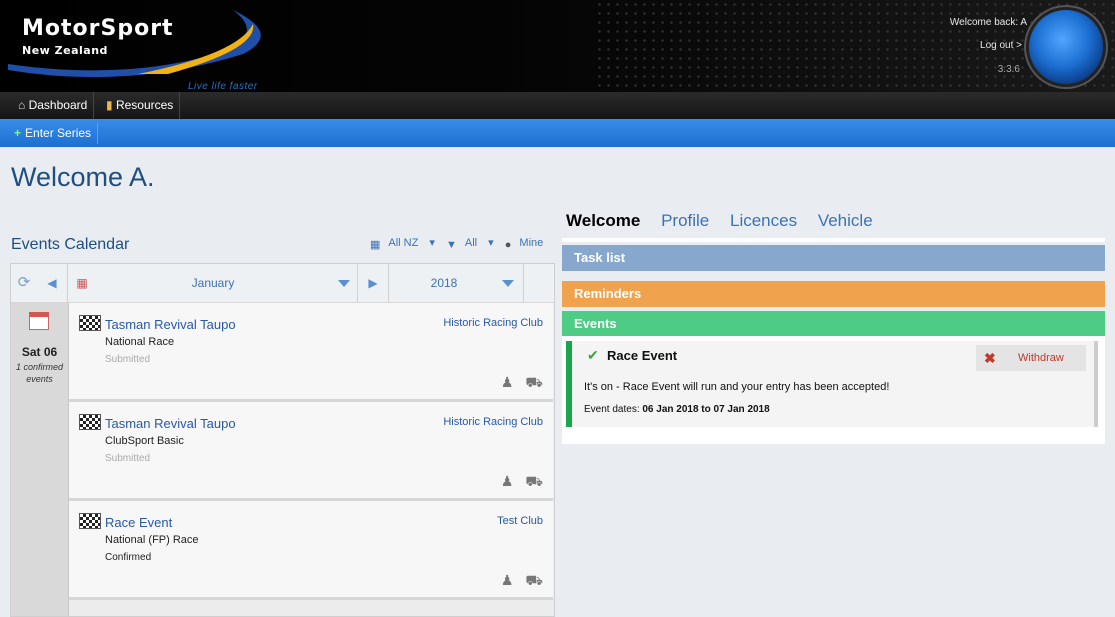 This screenshot has height=617, width=1115. I want to click on month-select-label: January, so click(213, 283).